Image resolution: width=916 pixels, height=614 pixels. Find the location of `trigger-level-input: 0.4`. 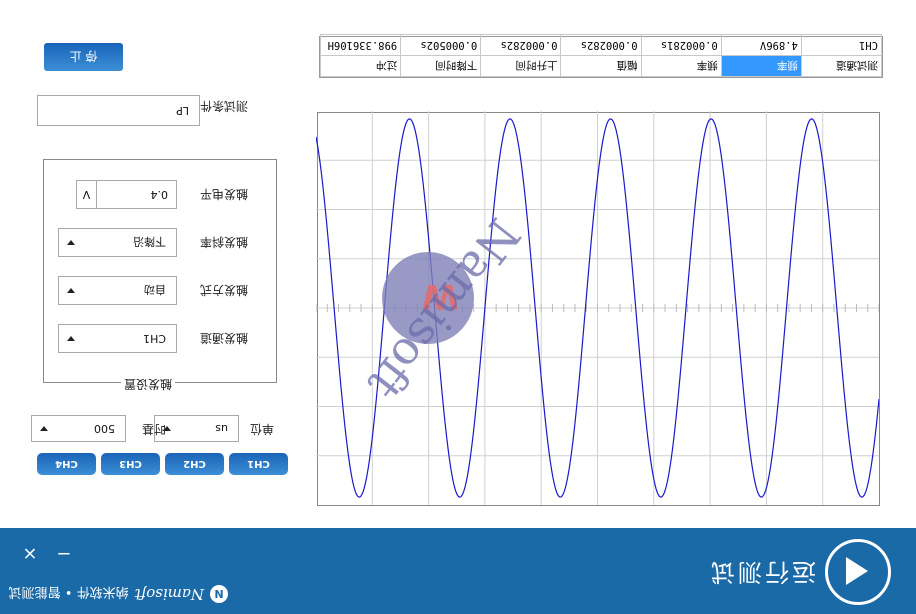

trigger-level-input: 0.4 is located at coordinates (131, 194).